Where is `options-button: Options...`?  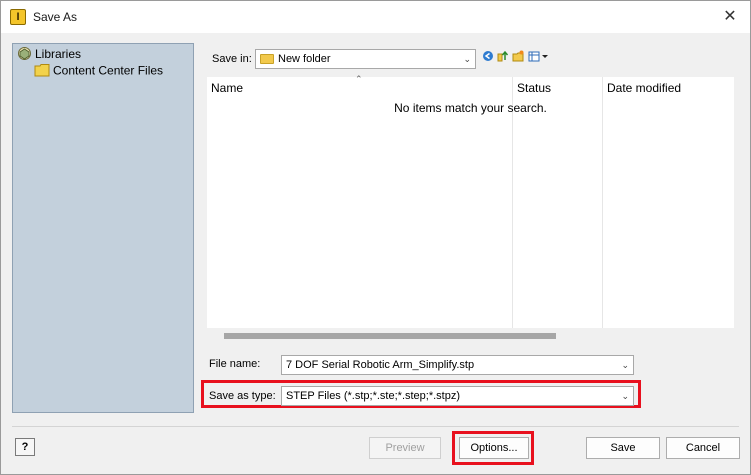 options-button: Options... is located at coordinates (494, 448).